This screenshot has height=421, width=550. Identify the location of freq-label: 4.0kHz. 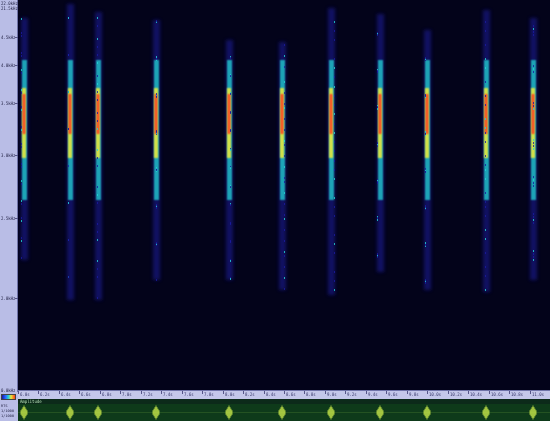
(8, 65).